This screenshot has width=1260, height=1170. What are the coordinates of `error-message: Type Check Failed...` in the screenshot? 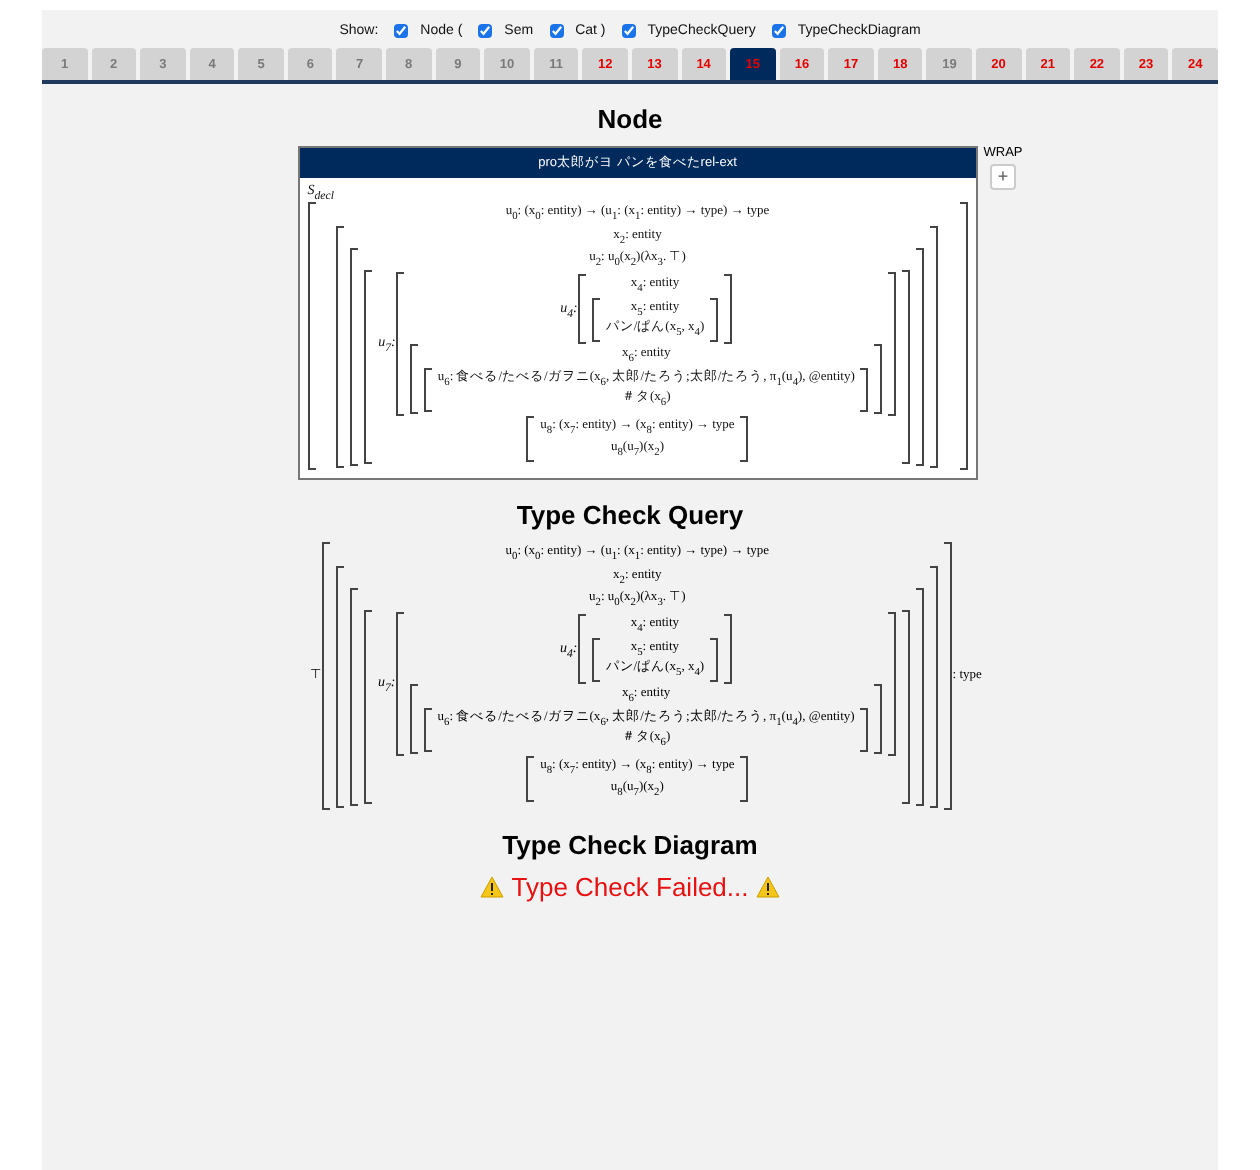 It's located at (630, 886).